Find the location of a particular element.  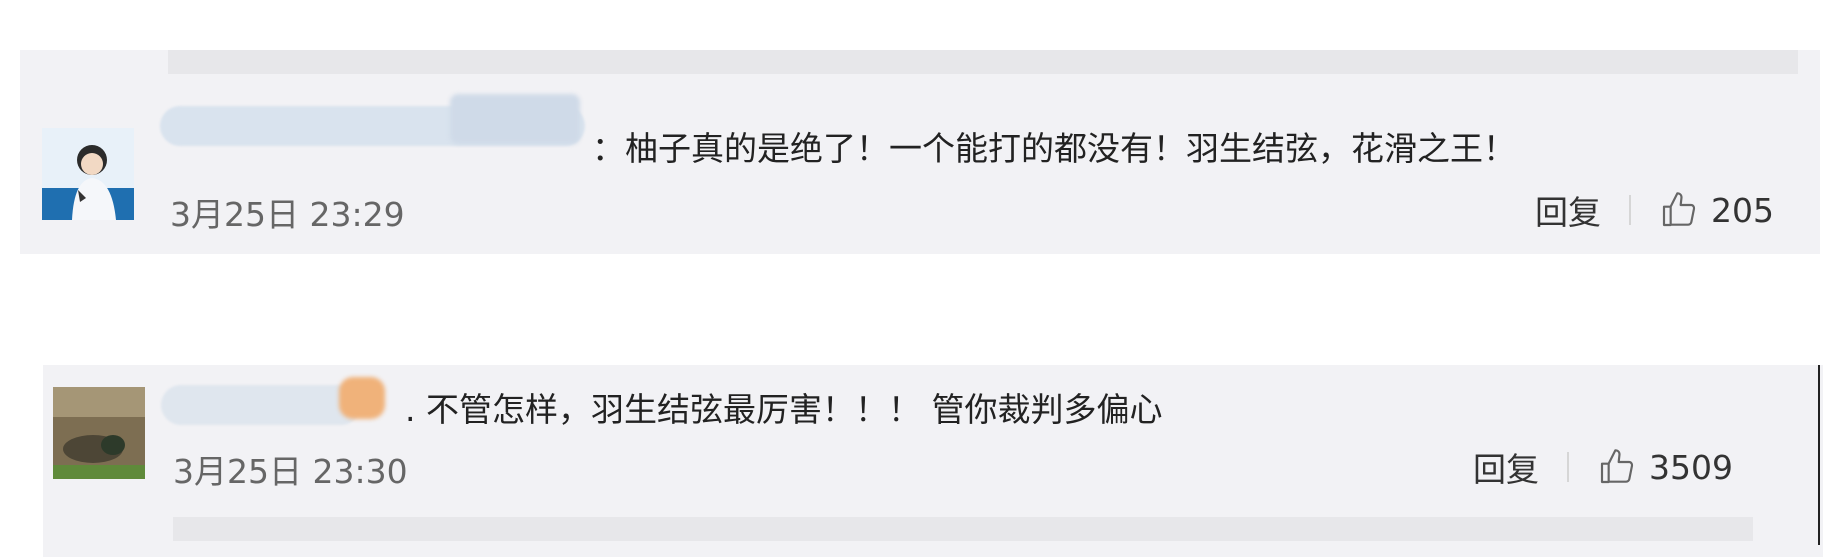

comment-actions: 回复 3509 is located at coordinates (1603, 467).